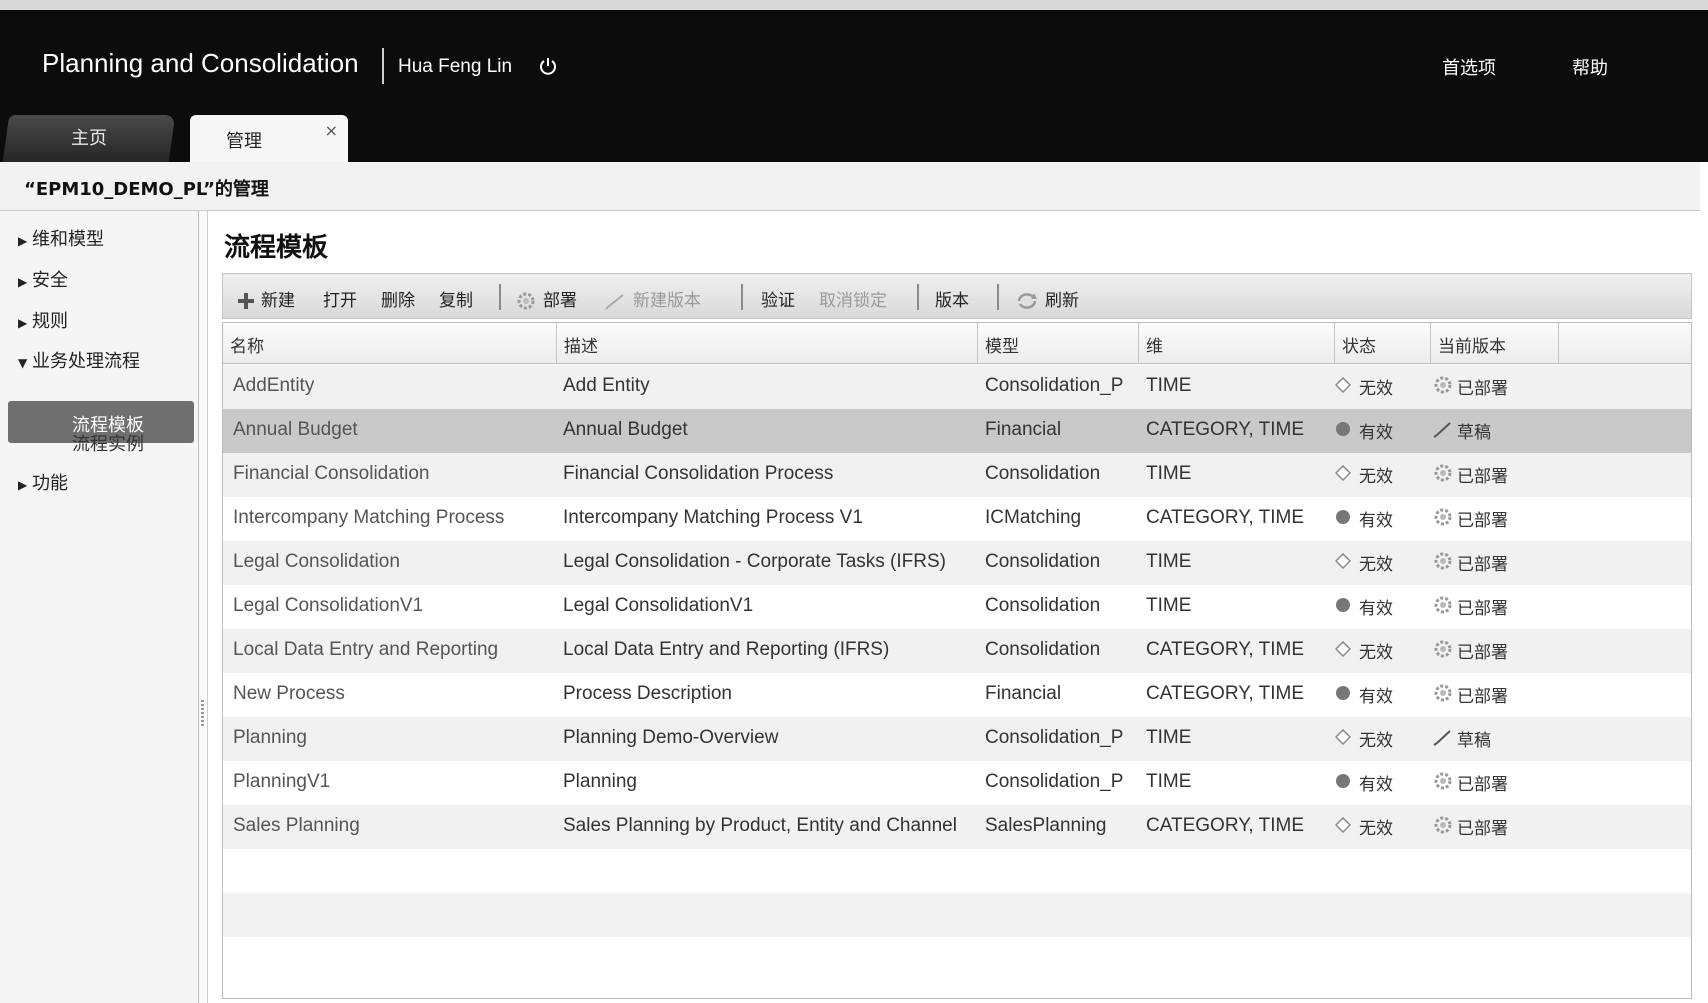 Image resolution: width=1708 pixels, height=1003 pixels. What do you see at coordinates (671, 737) in the screenshot?
I see `cell-description: Planning Demo-Overview` at bounding box center [671, 737].